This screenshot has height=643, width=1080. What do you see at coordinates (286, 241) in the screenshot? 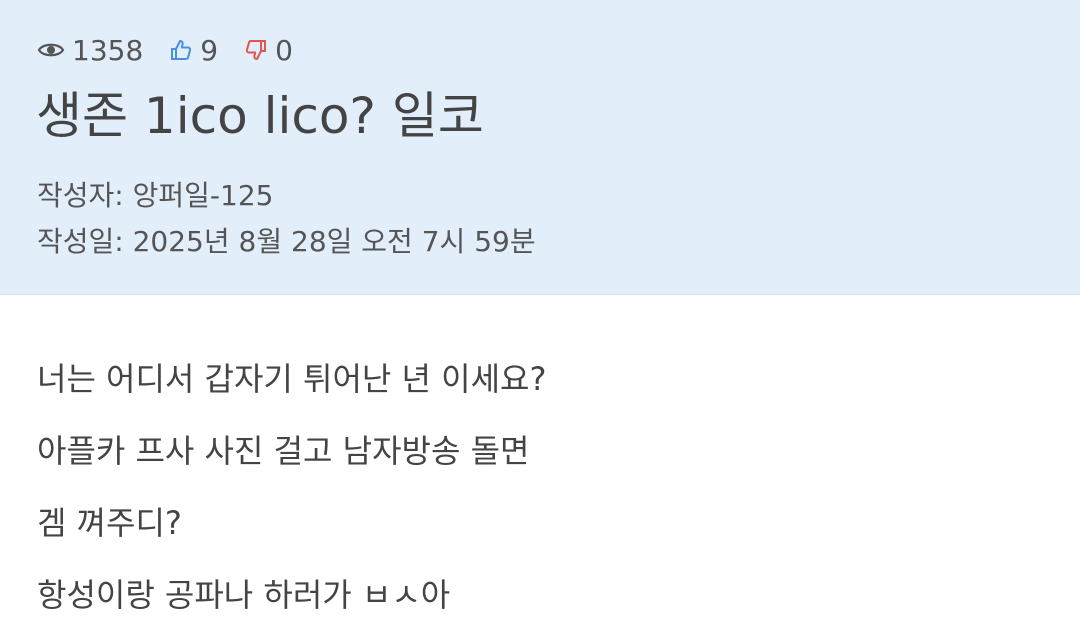
I see `post-date: 작성일: 2025년 8월 28일 오전 7시 59분` at bounding box center [286, 241].